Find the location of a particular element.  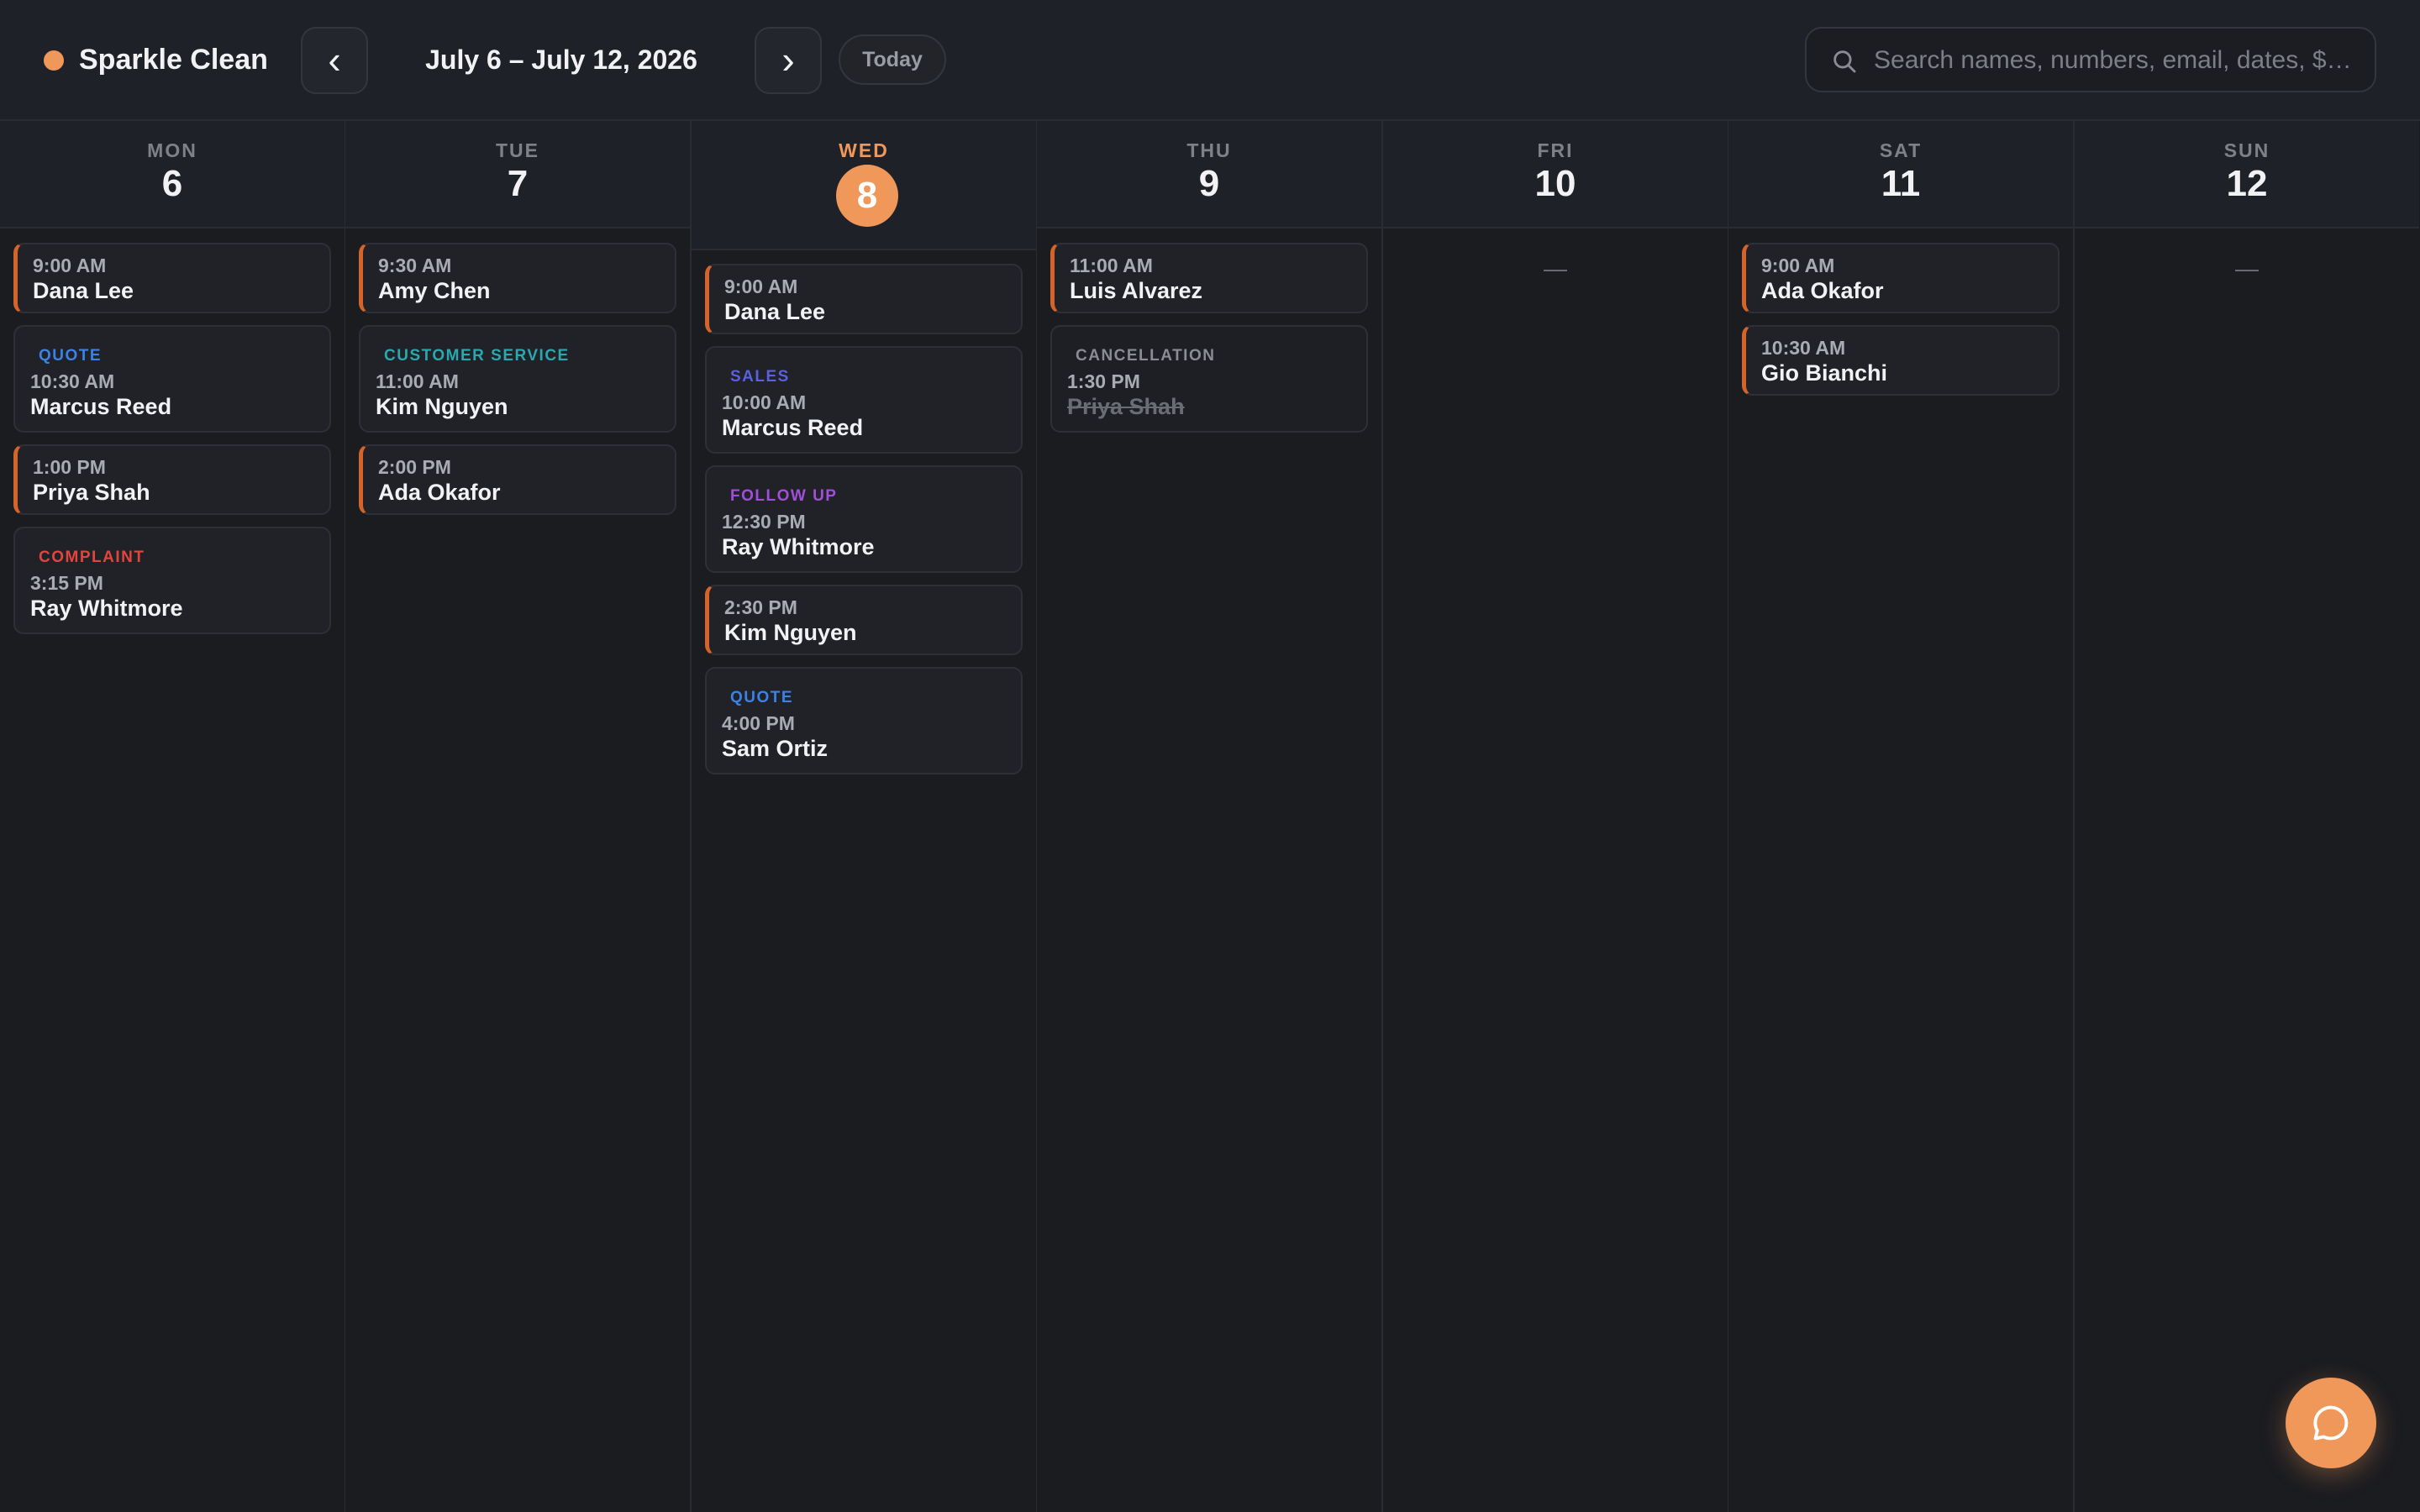

appointment-card: 2:00 PM Ada Okafor is located at coordinates (517, 479).